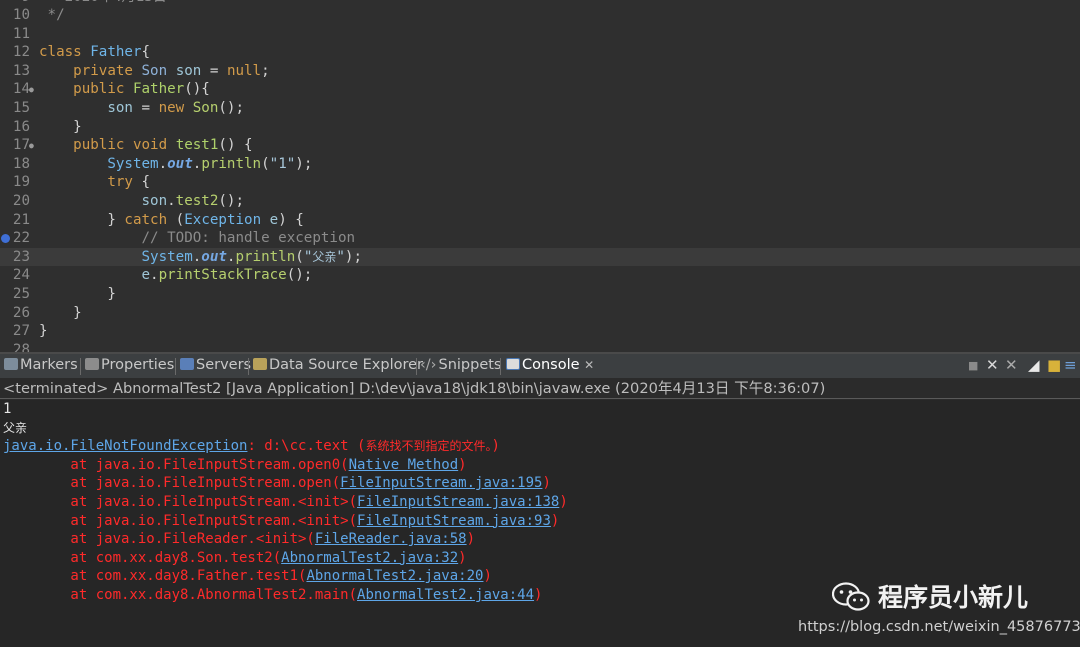  I want to click on snippets-icon: ‹/›, so click(428, 365).